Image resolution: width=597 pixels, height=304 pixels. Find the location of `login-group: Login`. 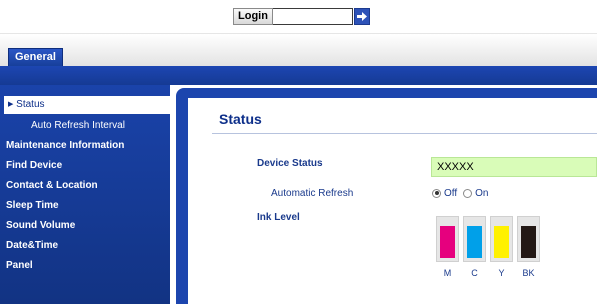

login-group: Login is located at coordinates (301, 16).